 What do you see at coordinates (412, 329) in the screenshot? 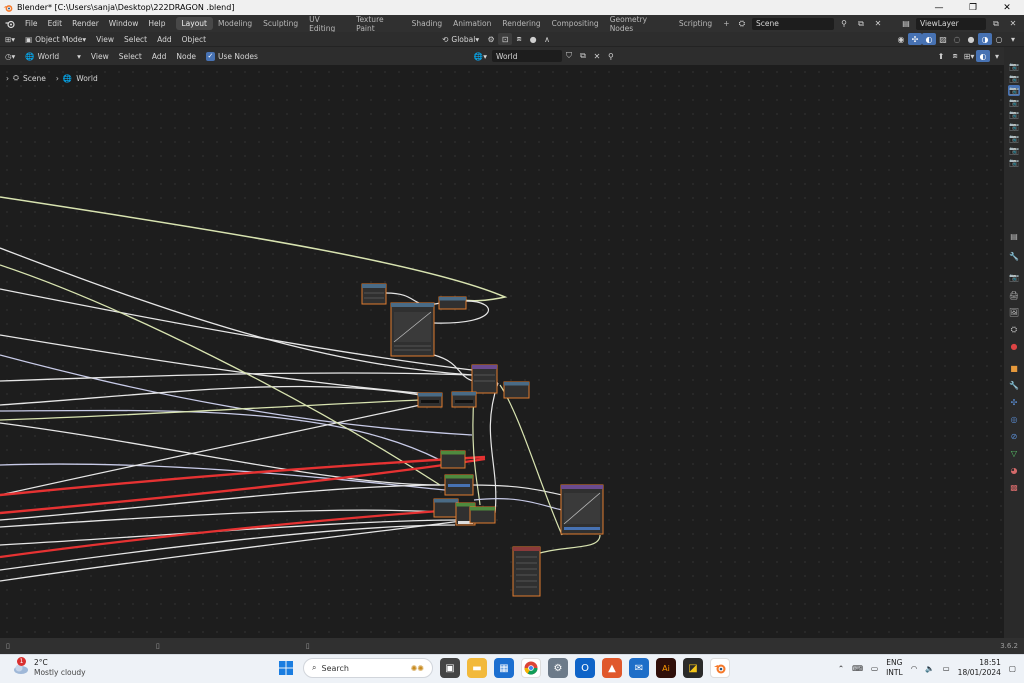
I see `node-rgb-curves` at bounding box center [412, 329].